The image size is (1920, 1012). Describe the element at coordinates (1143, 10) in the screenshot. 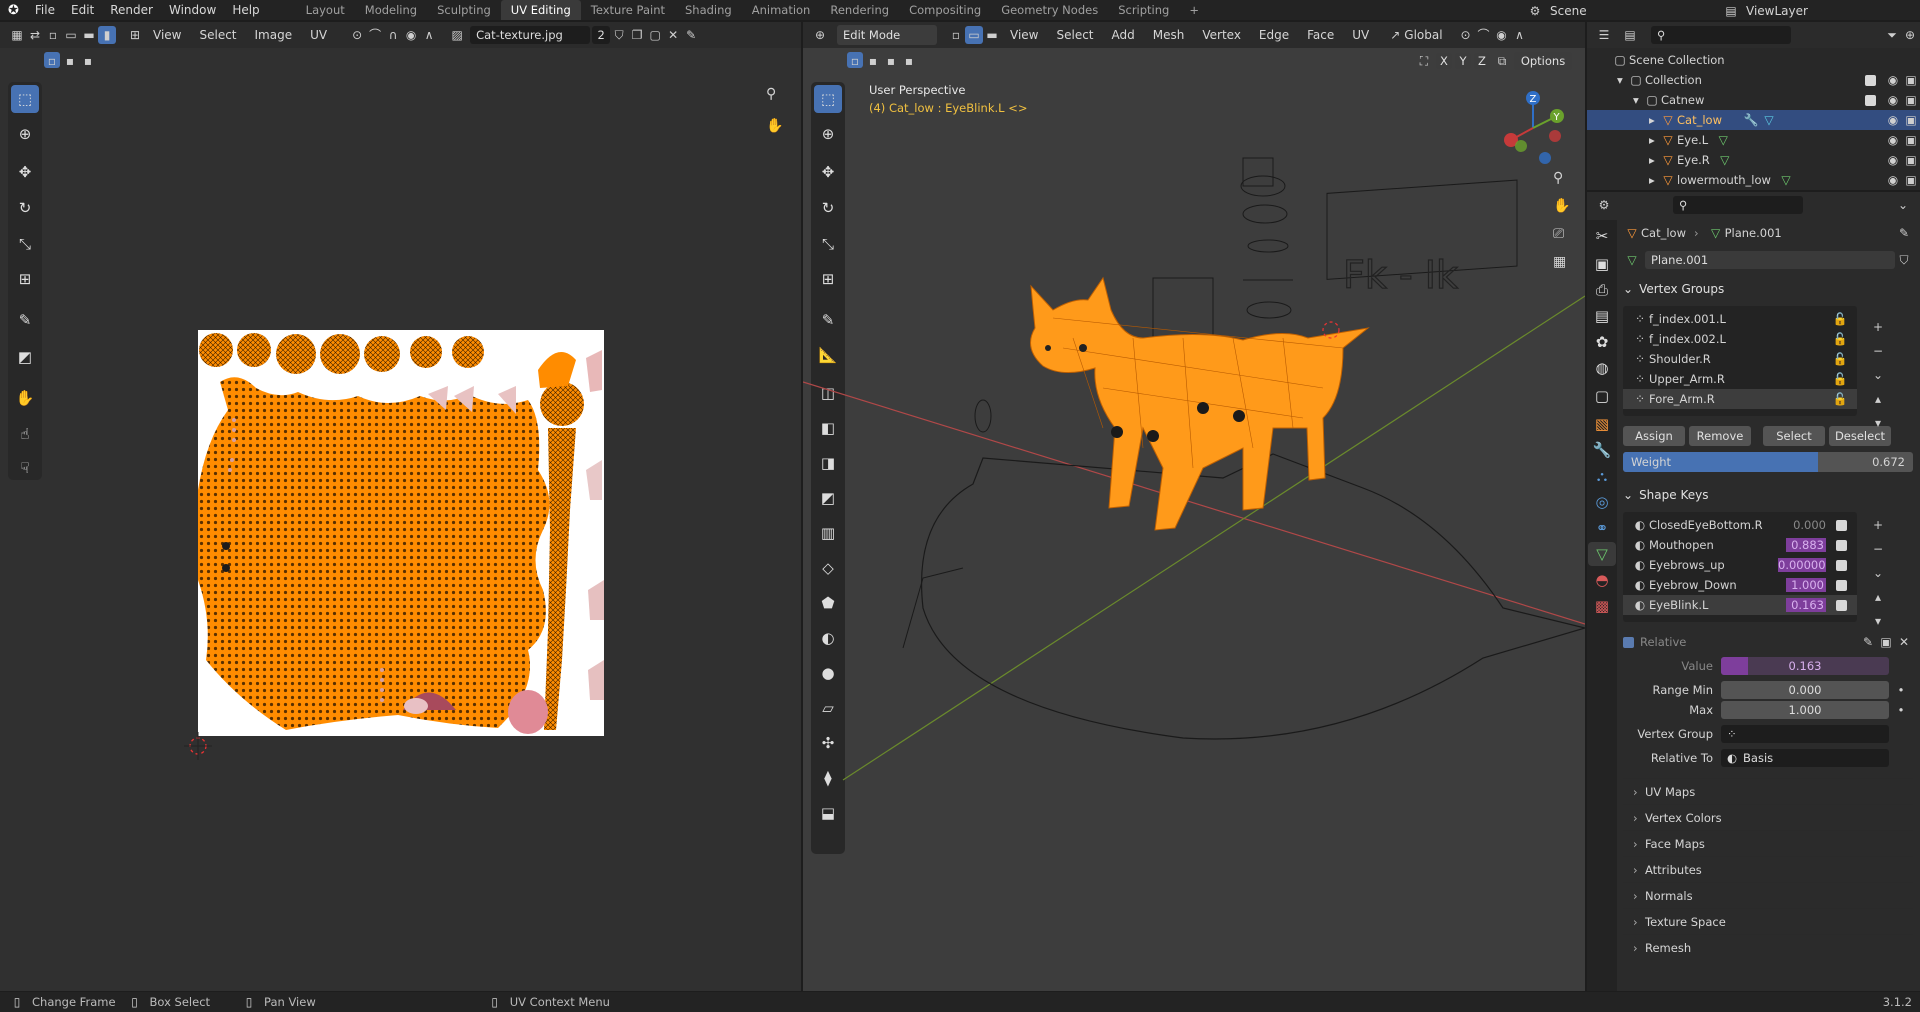

I see `tab-scripting: Scripting` at that location.